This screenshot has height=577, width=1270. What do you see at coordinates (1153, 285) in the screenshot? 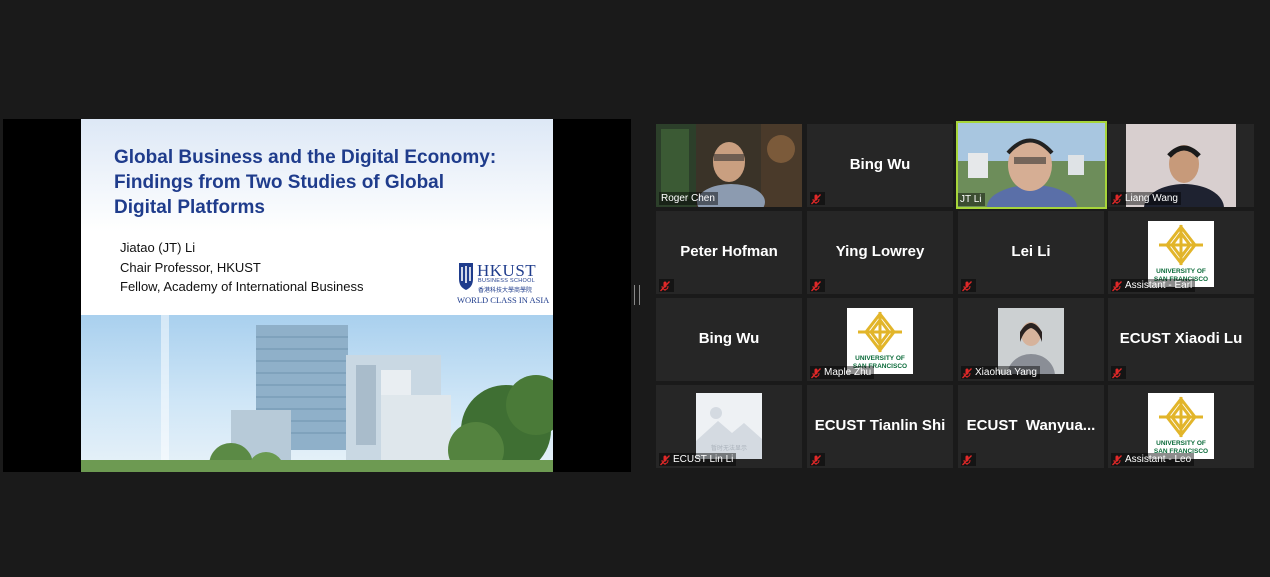
I see `participant-caption: Assistant - Earl` at bounding box center [1153, 285].